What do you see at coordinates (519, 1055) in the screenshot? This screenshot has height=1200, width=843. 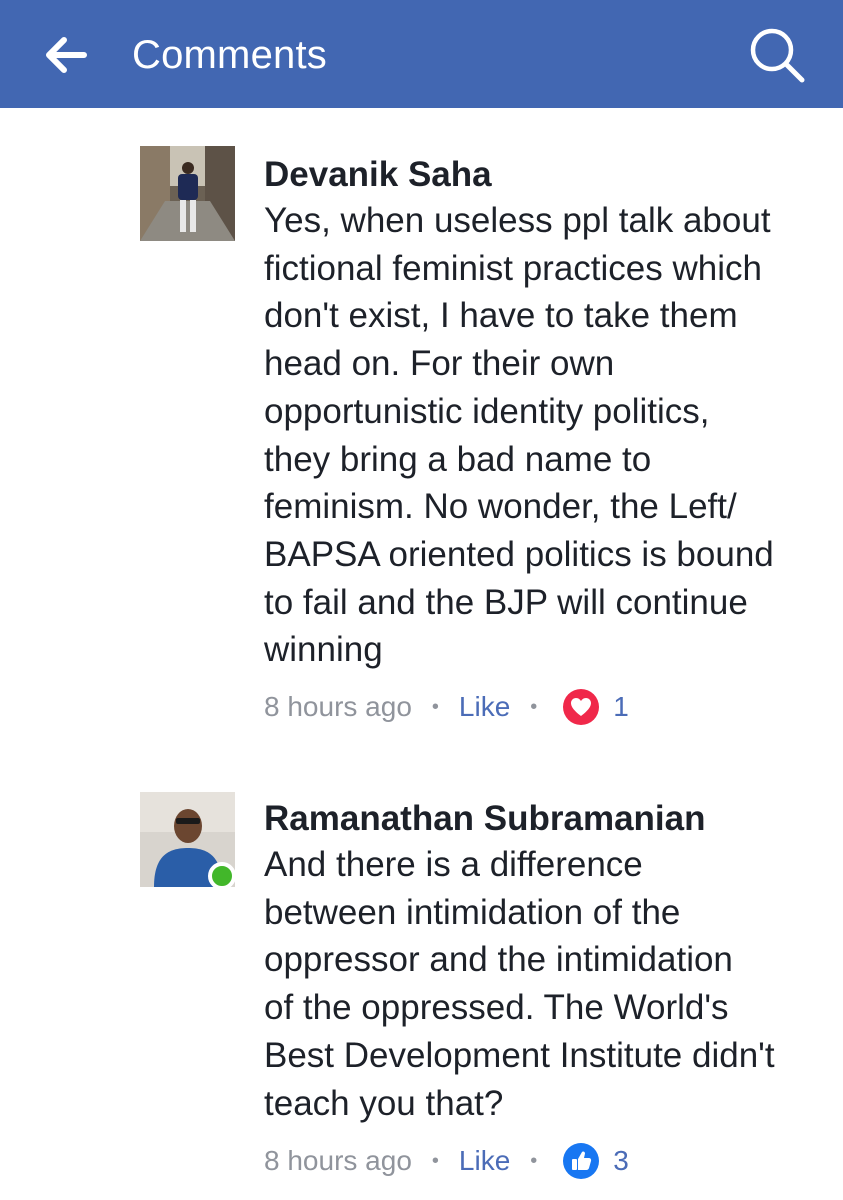 I see `comment-text-line: Best Development Institute didn't` at bounding box center [519, 1055].